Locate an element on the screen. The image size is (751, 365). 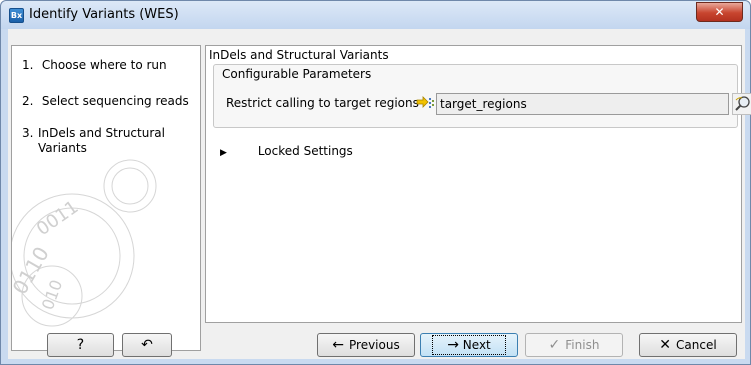
panel-title: InDels and Structural Variants is located at coordinates (299, 55).